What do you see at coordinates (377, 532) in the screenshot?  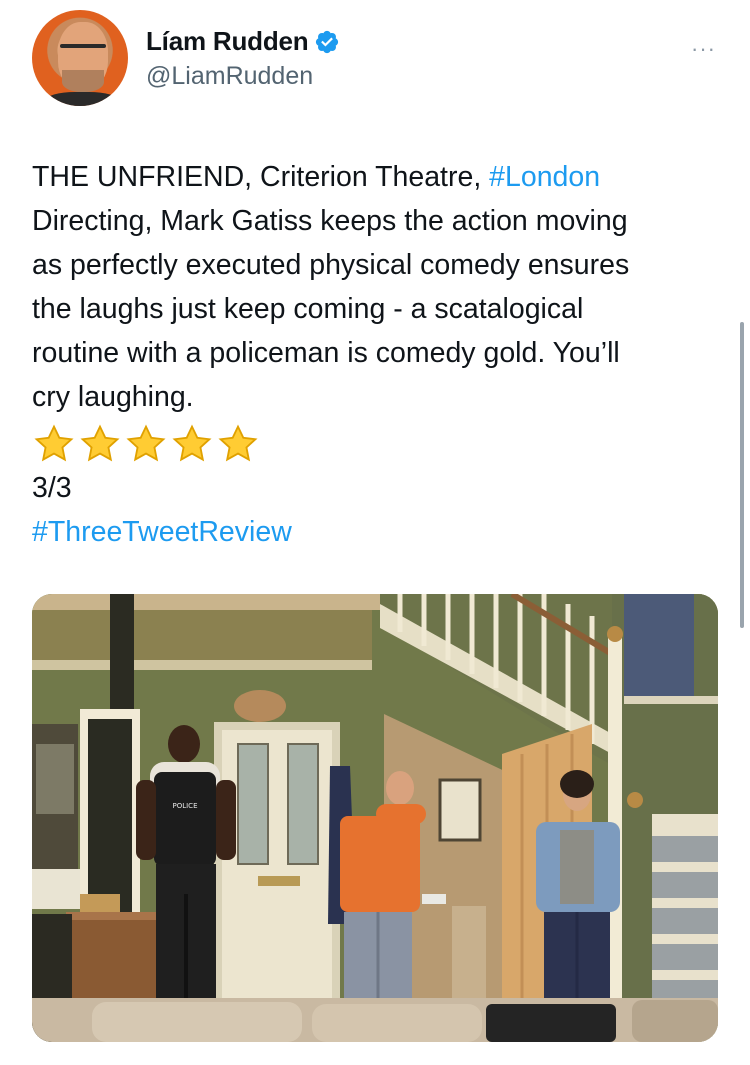 I see `hashtag-link: #ThreeTweetReview` at bounding box center [377, 532].